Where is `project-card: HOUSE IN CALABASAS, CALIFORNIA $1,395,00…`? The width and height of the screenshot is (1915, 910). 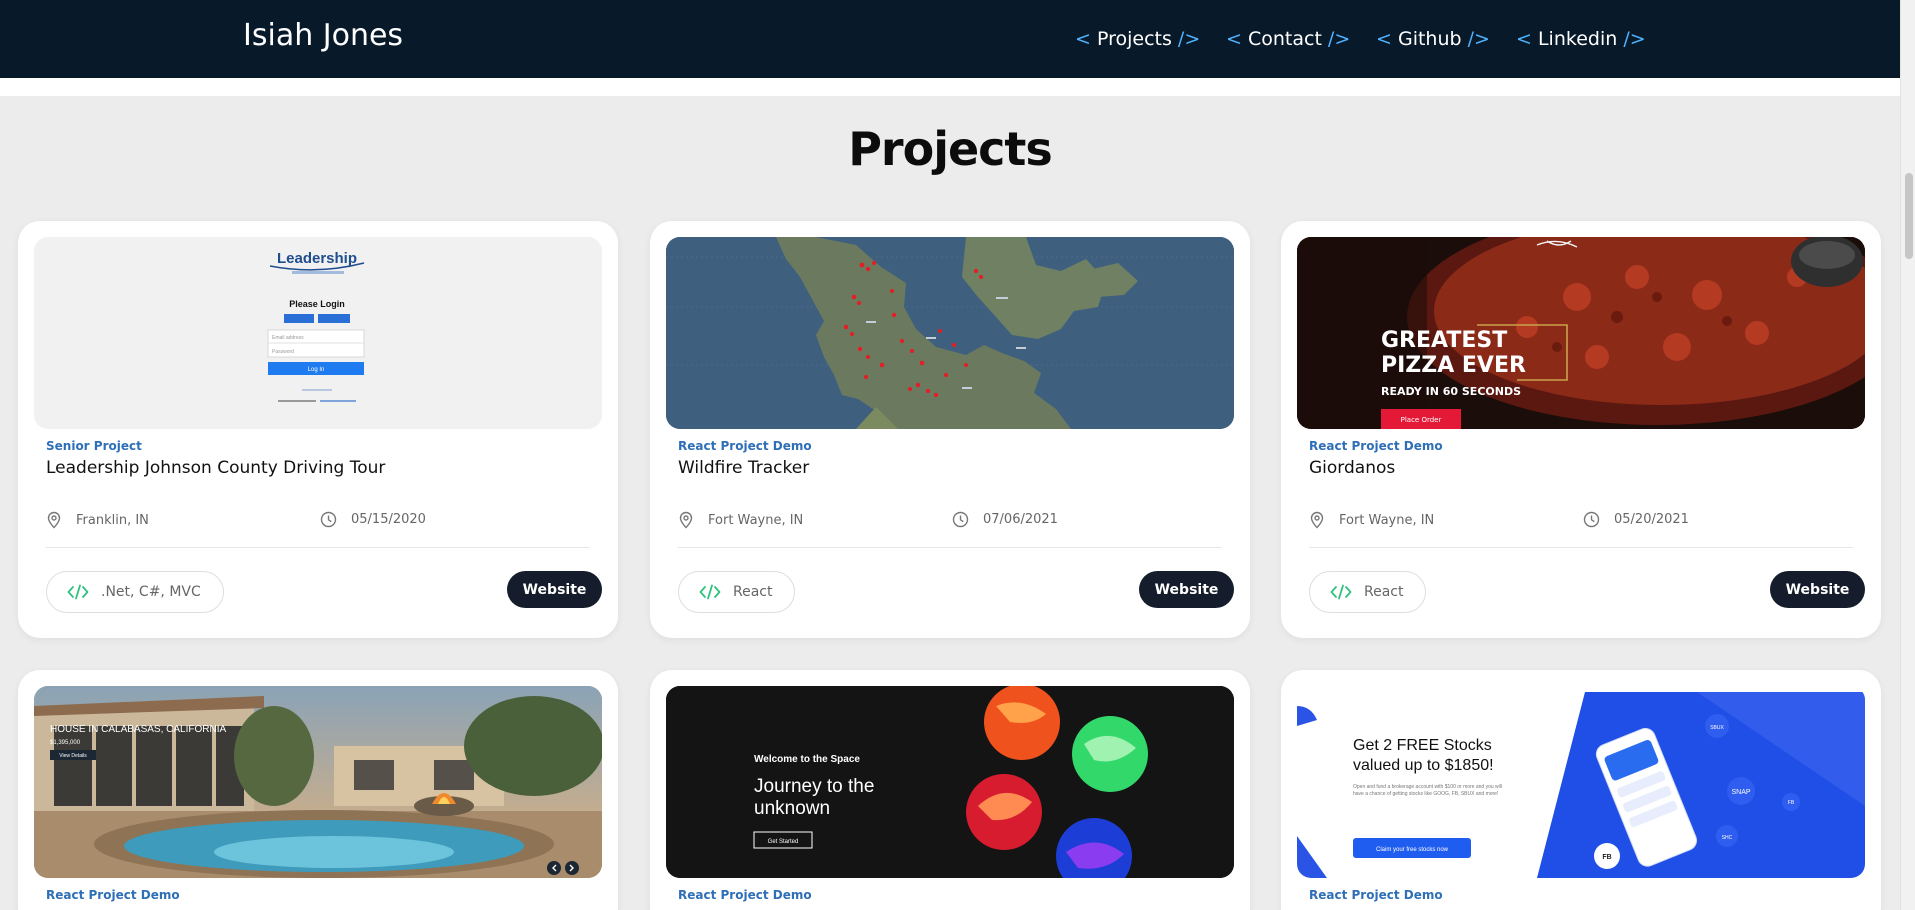
project-card: HOUSE IN CALABASAS, CALIFORNIA $1,395,00… is located at coordinates (318, 790).